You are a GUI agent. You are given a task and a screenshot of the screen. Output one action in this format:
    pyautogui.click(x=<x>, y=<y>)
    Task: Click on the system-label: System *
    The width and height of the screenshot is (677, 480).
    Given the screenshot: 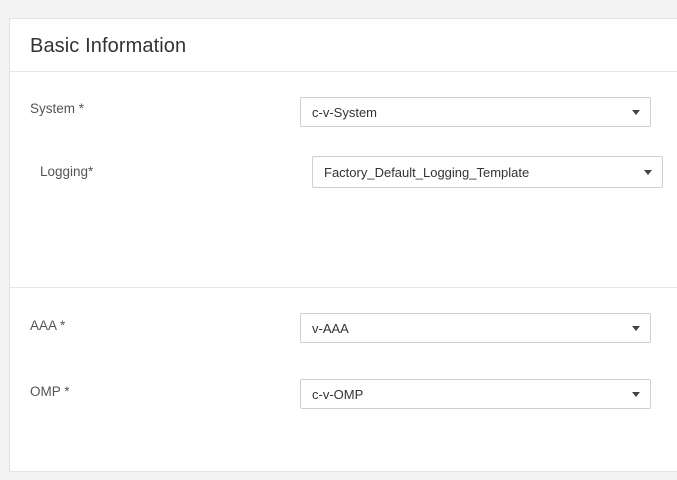 What is the action you would take?
    pyautogui.click(x=57, y=108)
    